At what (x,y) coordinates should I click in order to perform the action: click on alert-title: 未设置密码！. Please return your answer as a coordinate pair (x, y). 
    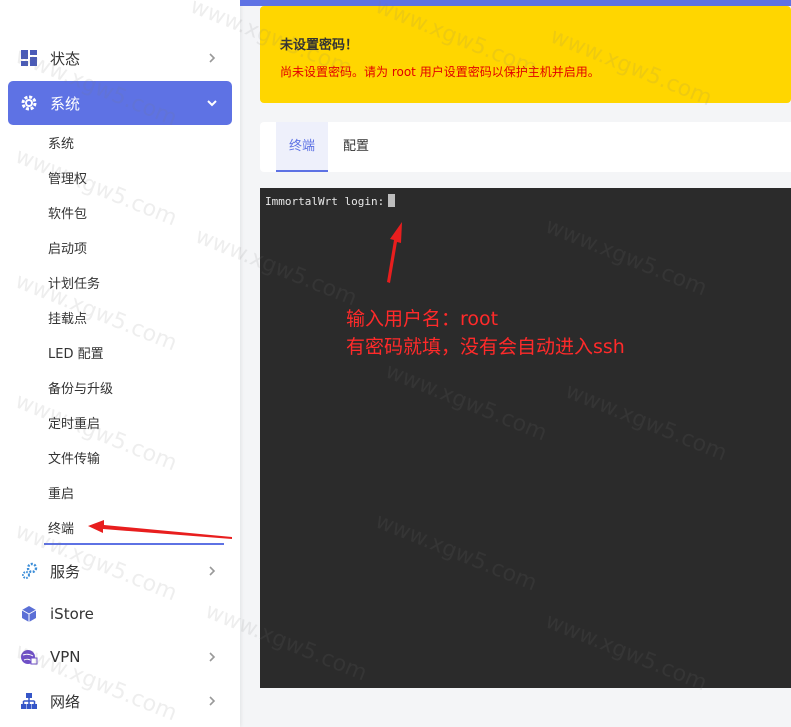
    Looking at the image, I should click on (319, 45).